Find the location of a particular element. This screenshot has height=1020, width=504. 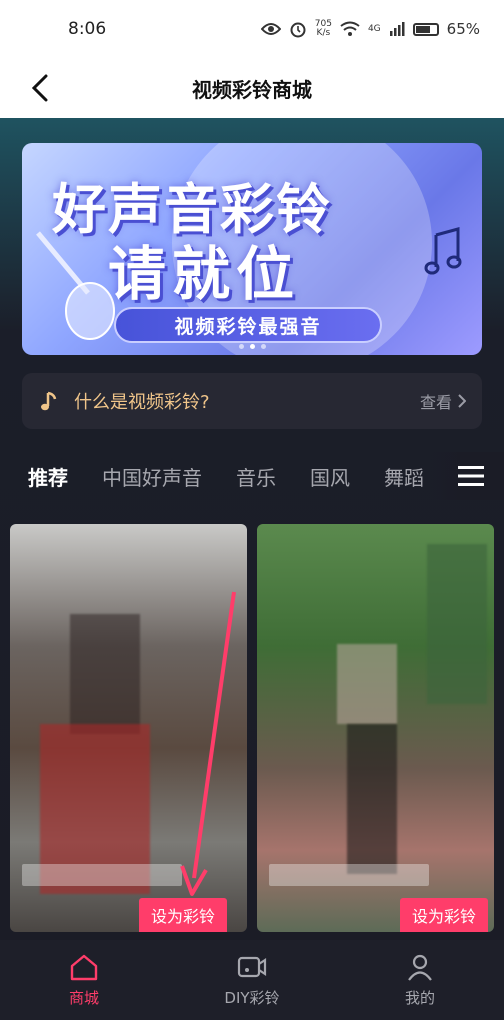

back-button is located at coordinates (40, 88).